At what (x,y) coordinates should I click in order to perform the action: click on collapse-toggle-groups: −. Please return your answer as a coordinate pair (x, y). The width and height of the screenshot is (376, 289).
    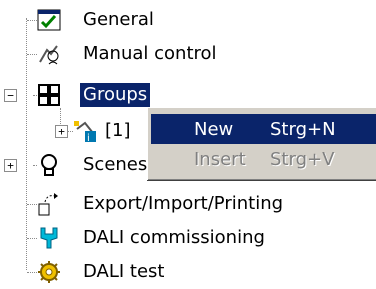
    Looking at the image, I should click on (10, 95).